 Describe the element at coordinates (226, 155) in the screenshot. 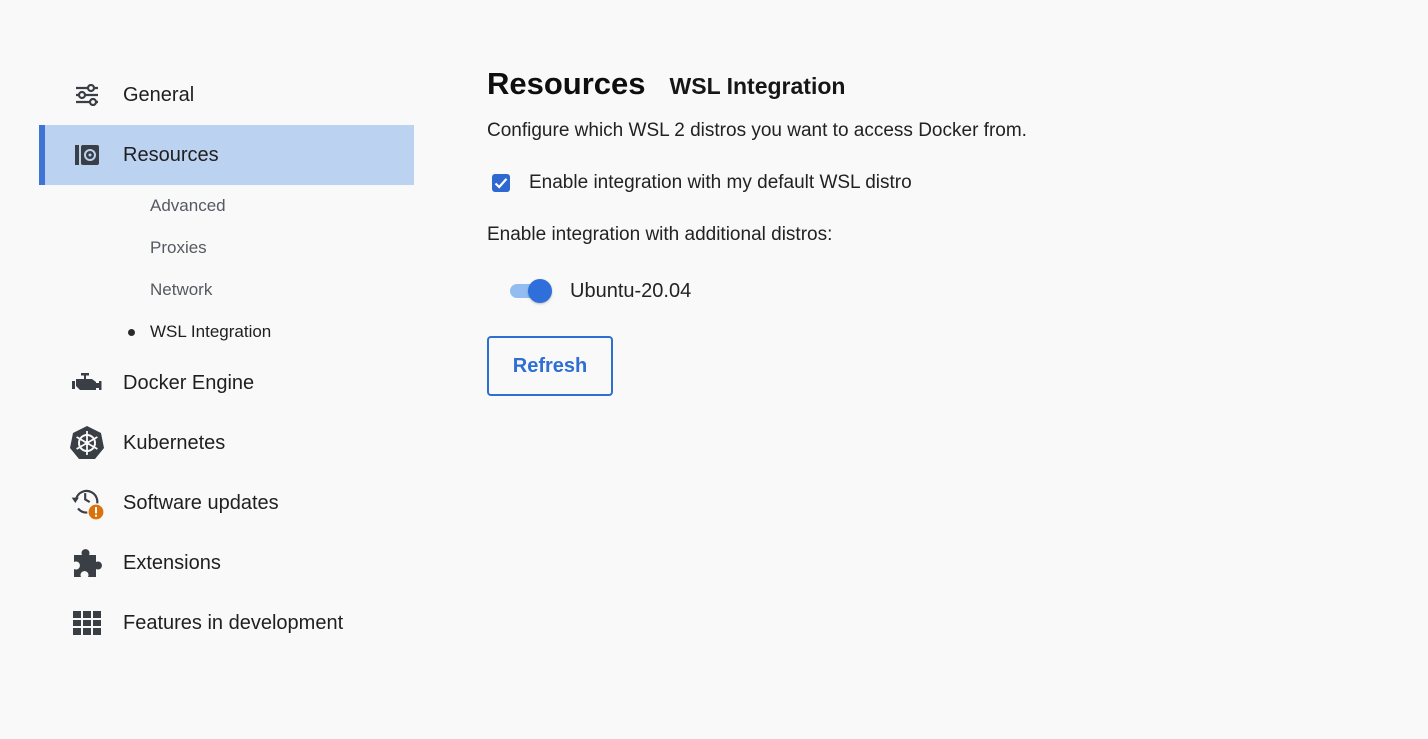

I see `sidebar-item-resources: Resources` at that location.